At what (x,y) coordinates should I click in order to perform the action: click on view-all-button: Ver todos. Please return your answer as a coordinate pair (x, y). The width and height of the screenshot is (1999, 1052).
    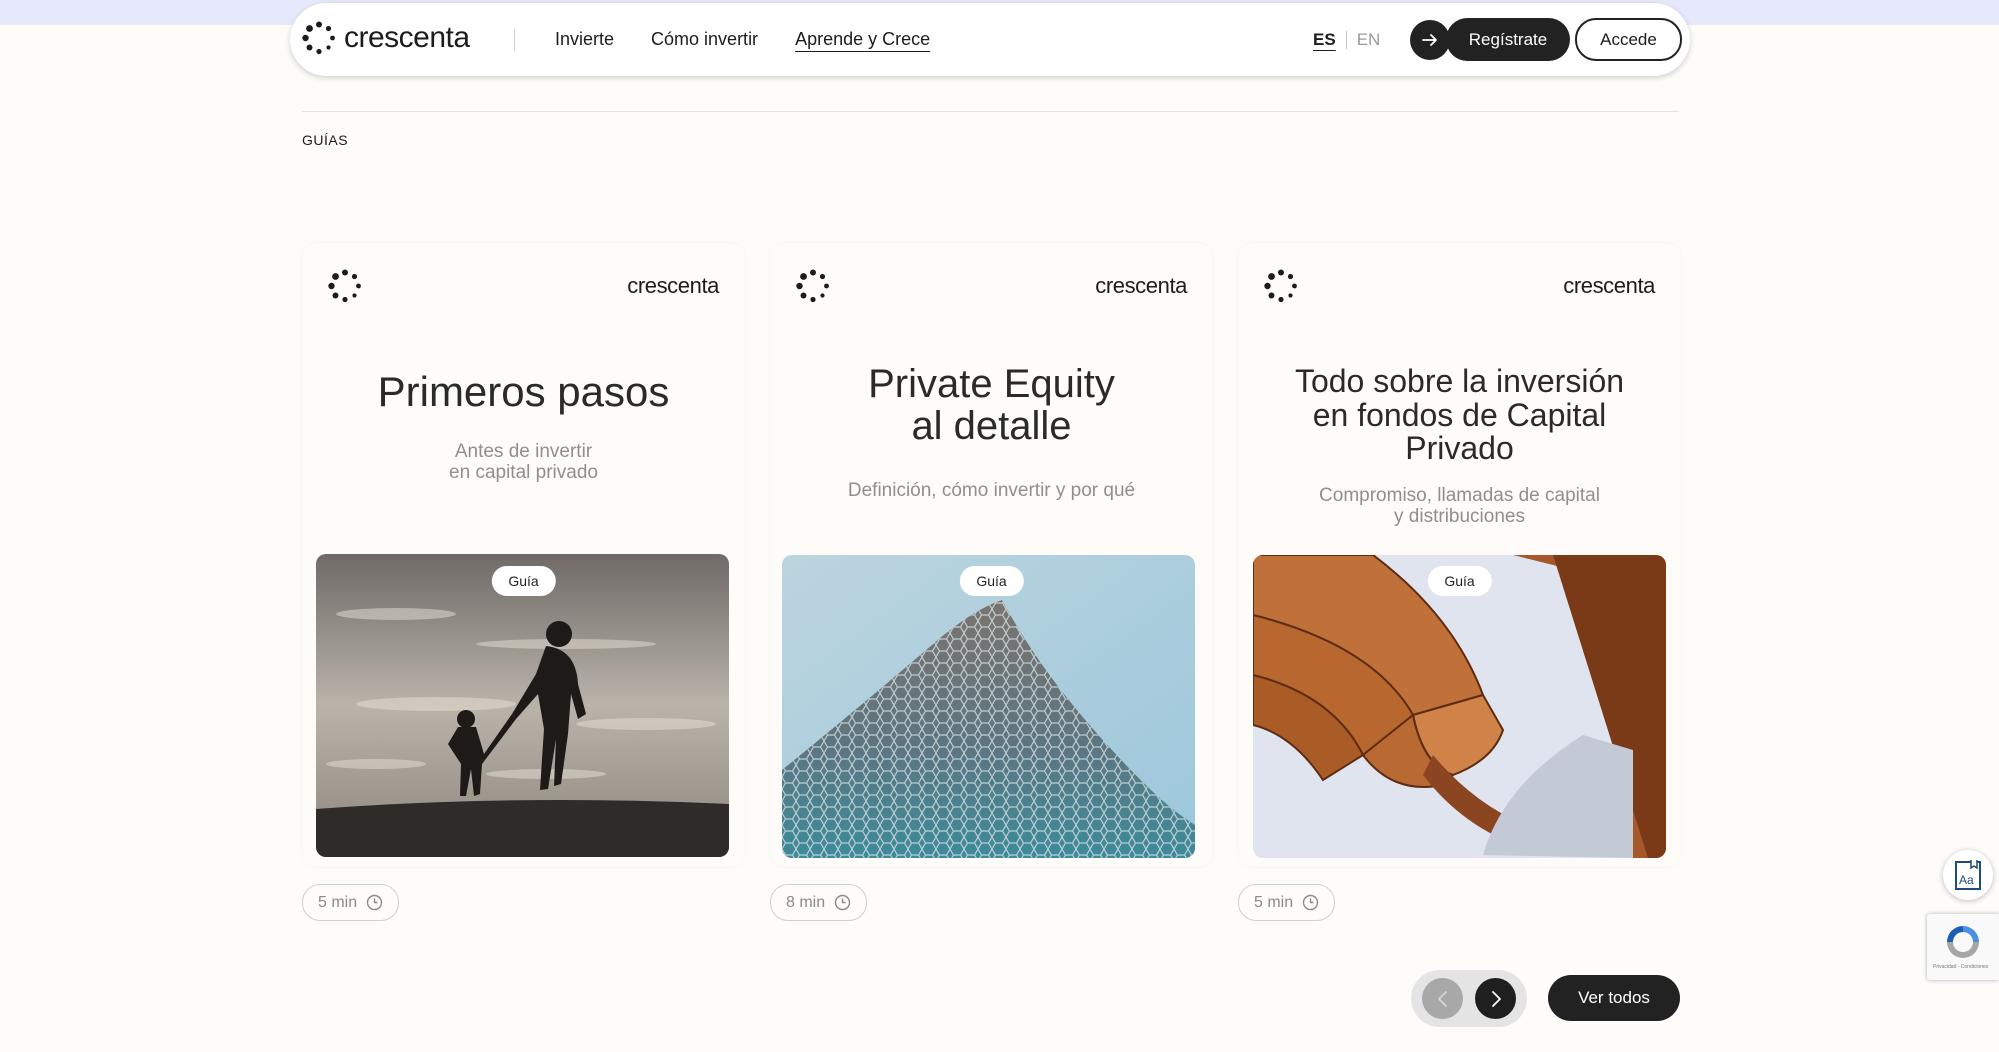
    Looking at the image, I should click on (1614, 998).